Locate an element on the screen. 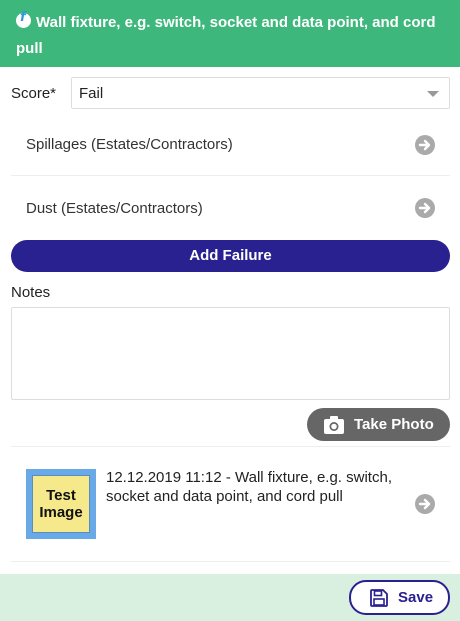 This screenshot has height=621, width=460. app-logo-icon is located at coordinates (23, 19).